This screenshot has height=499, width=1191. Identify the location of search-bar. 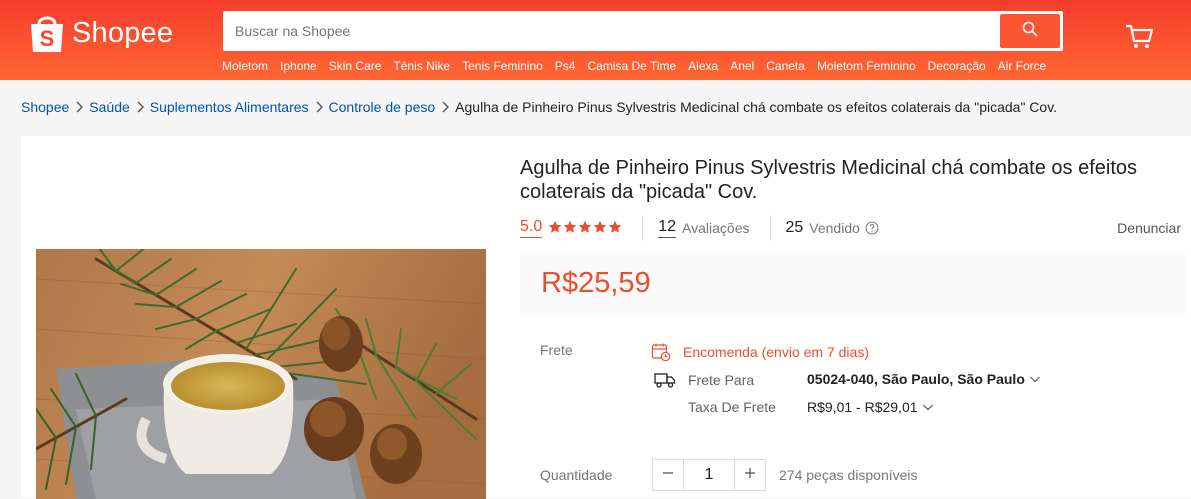
(643, 31).